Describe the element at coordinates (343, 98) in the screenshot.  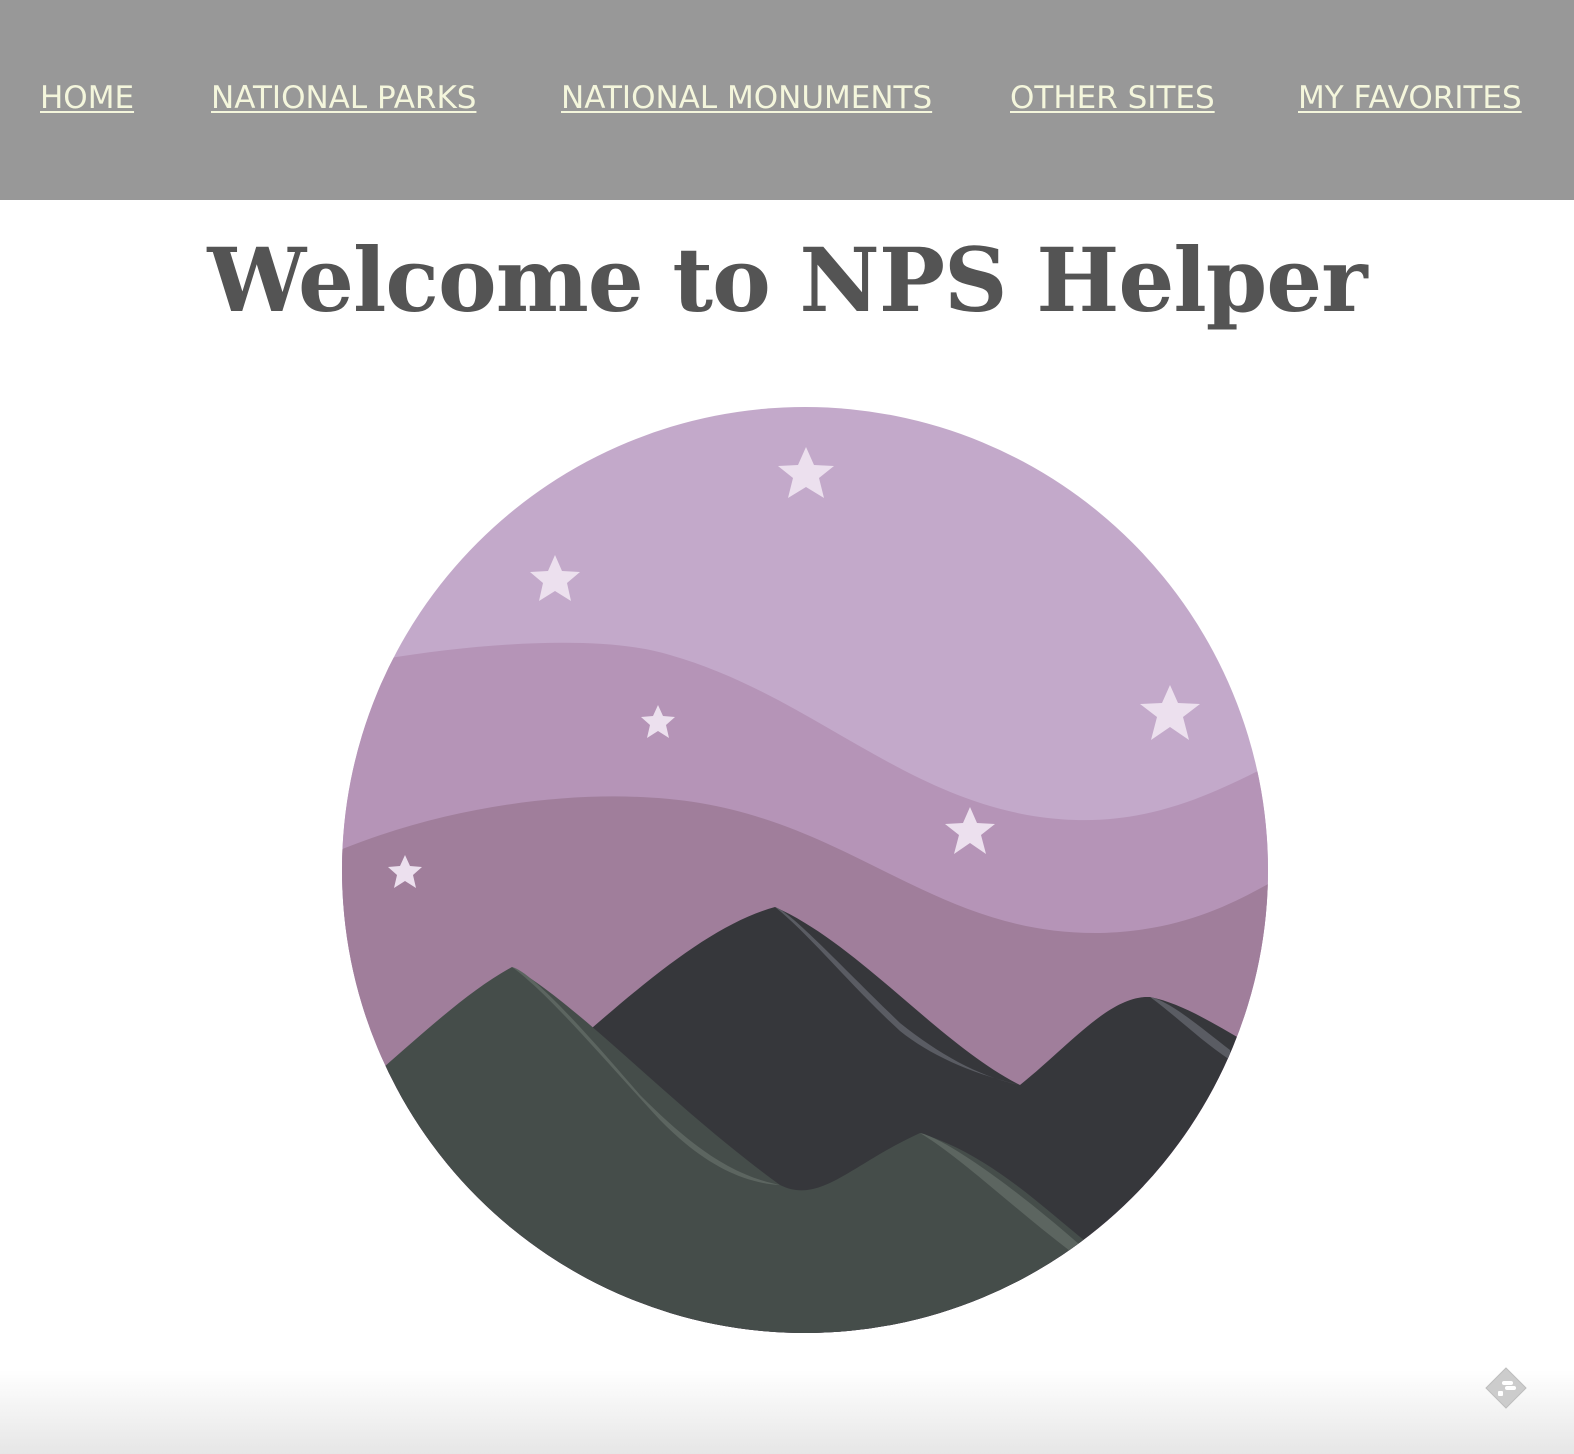
I see `nav-link-national-parks: NATIONAL PARKS` at that location.